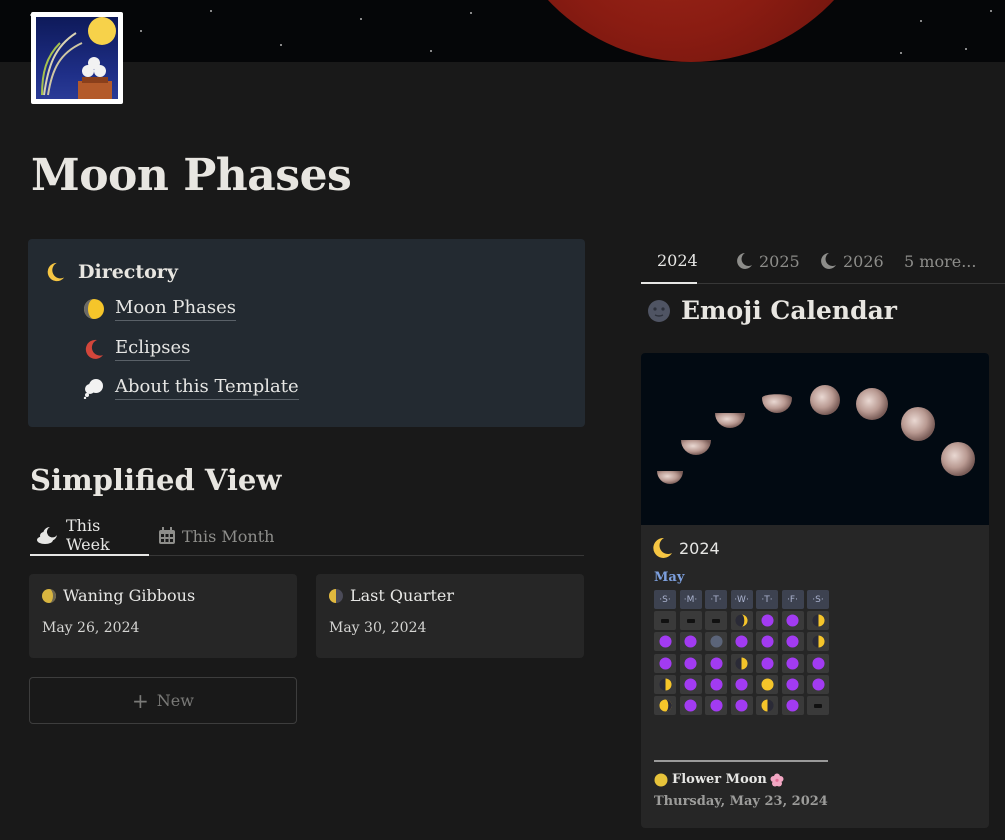 This screenshot has width=1005, height=840. Describe the element at coordinates (669, 283) in the screenshot. I see `active-tab-underline` at that location.